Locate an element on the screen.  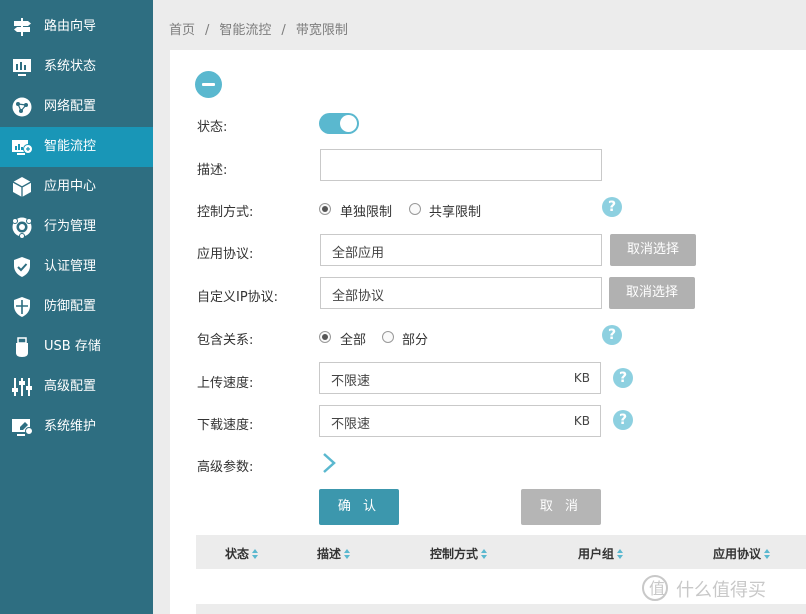
sidebar-item-label: 系统状态 is located at coordinates (70, 66).